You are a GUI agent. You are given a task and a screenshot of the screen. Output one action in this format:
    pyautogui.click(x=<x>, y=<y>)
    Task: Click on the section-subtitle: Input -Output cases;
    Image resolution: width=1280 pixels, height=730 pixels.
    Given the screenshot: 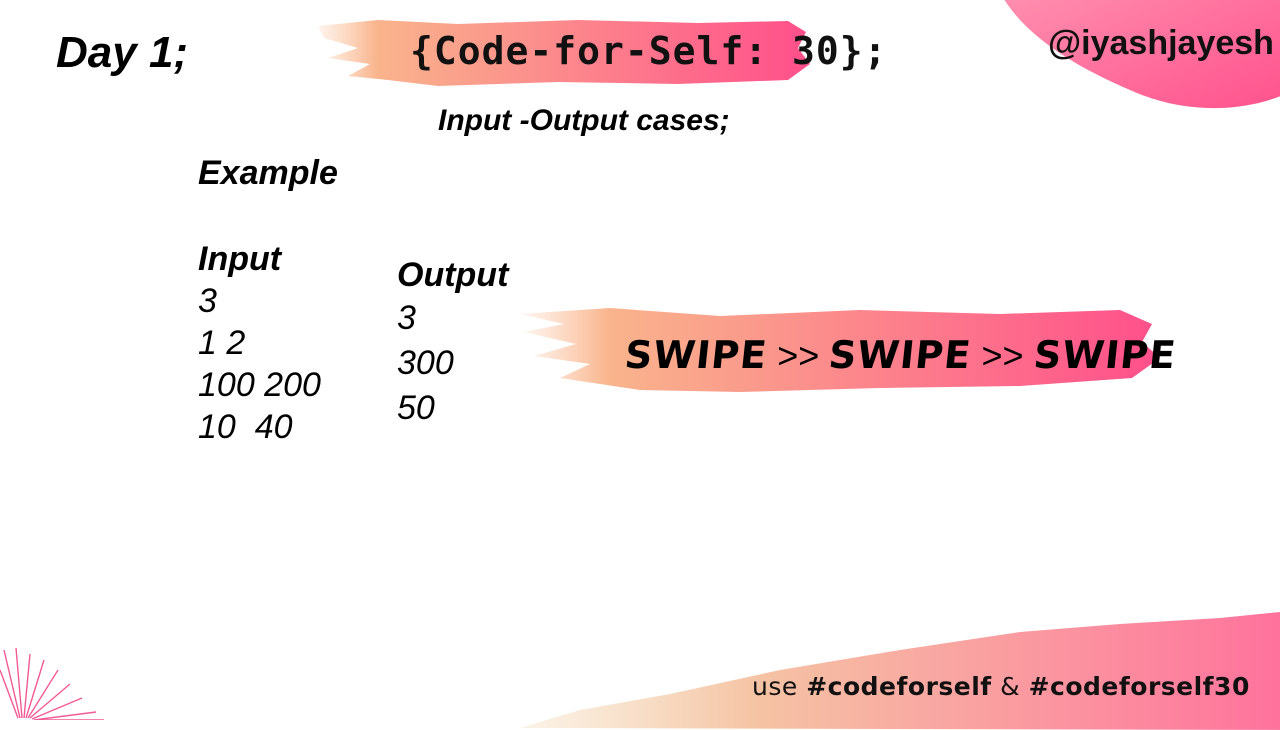 What is the action you would take?
    pyautogui.click(x=584, y=120)
    